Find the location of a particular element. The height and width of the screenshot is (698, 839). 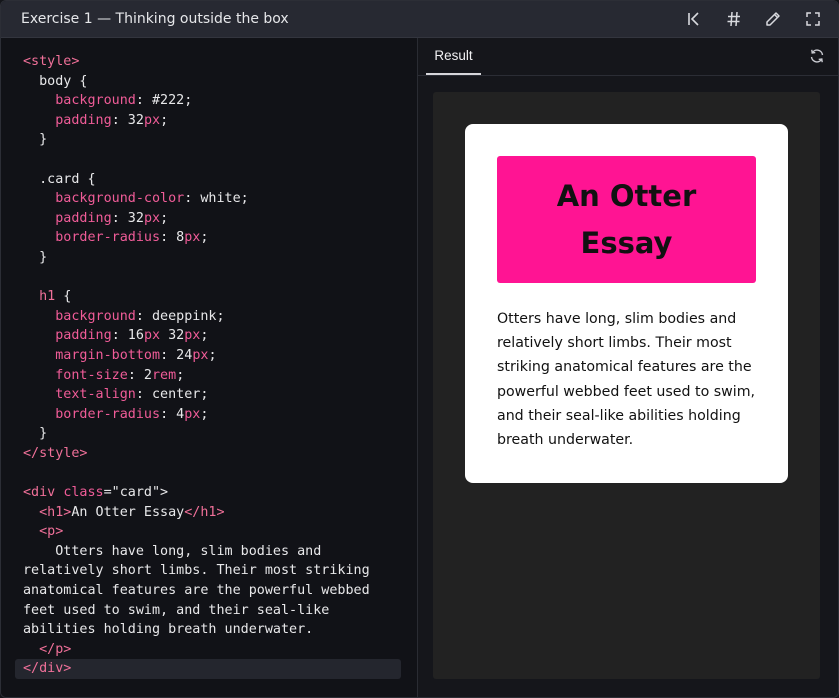

code-token: feet used to swim, and their seal-like is located at coordinates (176, 610).